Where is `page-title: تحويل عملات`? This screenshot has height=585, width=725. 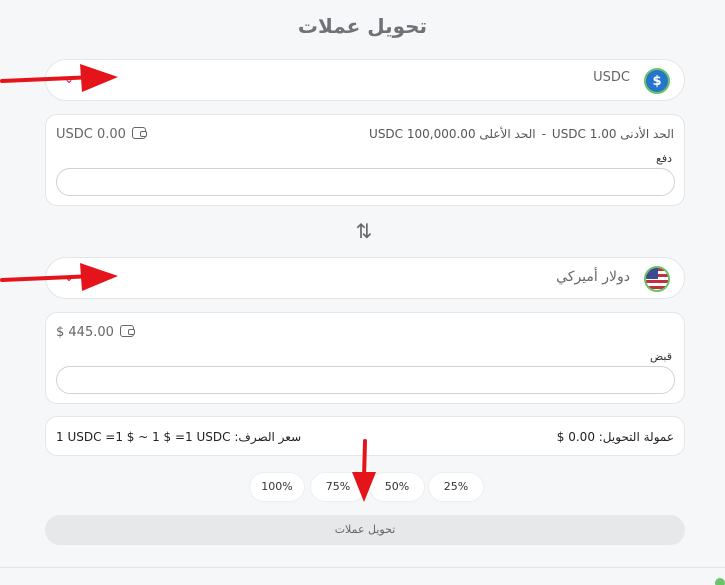
page-title: تحويل عملات is located at coordinates (362, 26).